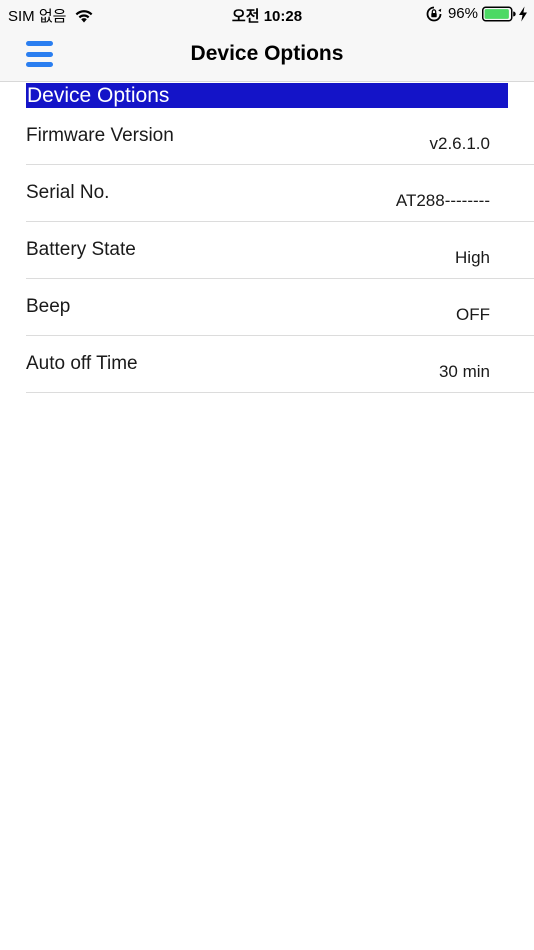 This screenshot has width=534, height=950. I want to click on option-row-firmware-version: Firmware Version v2.6.1.0, so click(280, 136).